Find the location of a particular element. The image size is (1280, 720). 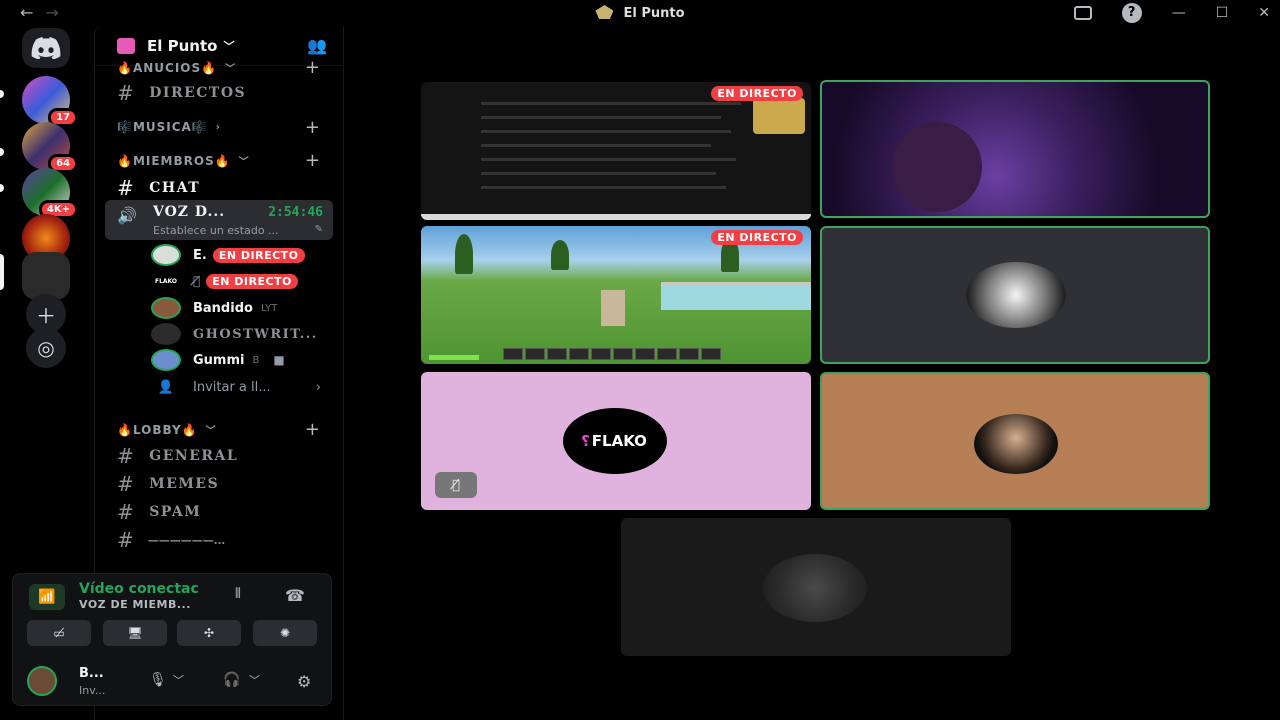

settings-gear-icon: ⚙ is located at coordinates (304, 681).